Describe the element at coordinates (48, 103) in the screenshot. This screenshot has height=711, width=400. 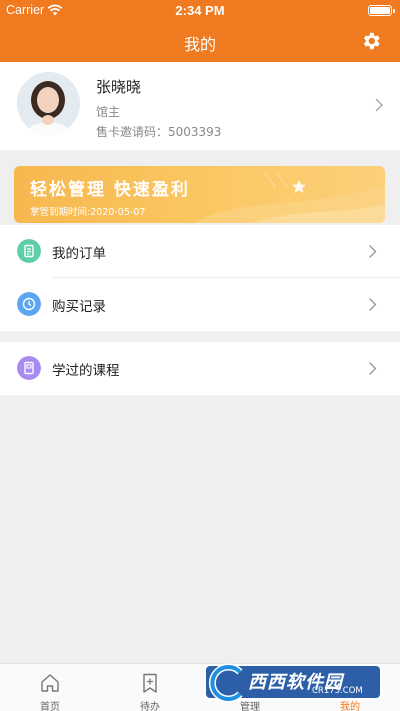
I see `avatar` at that location.